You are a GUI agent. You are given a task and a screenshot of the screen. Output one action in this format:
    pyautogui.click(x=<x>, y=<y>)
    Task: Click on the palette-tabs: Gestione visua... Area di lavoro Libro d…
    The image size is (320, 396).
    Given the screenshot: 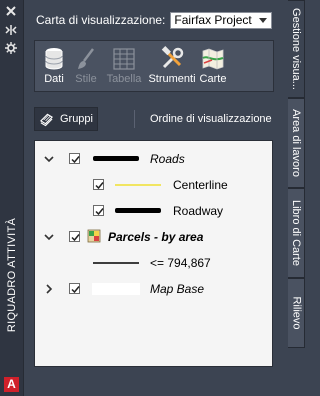 What is the action you would take?
    pyautogui.click(x=296, y=198)
    